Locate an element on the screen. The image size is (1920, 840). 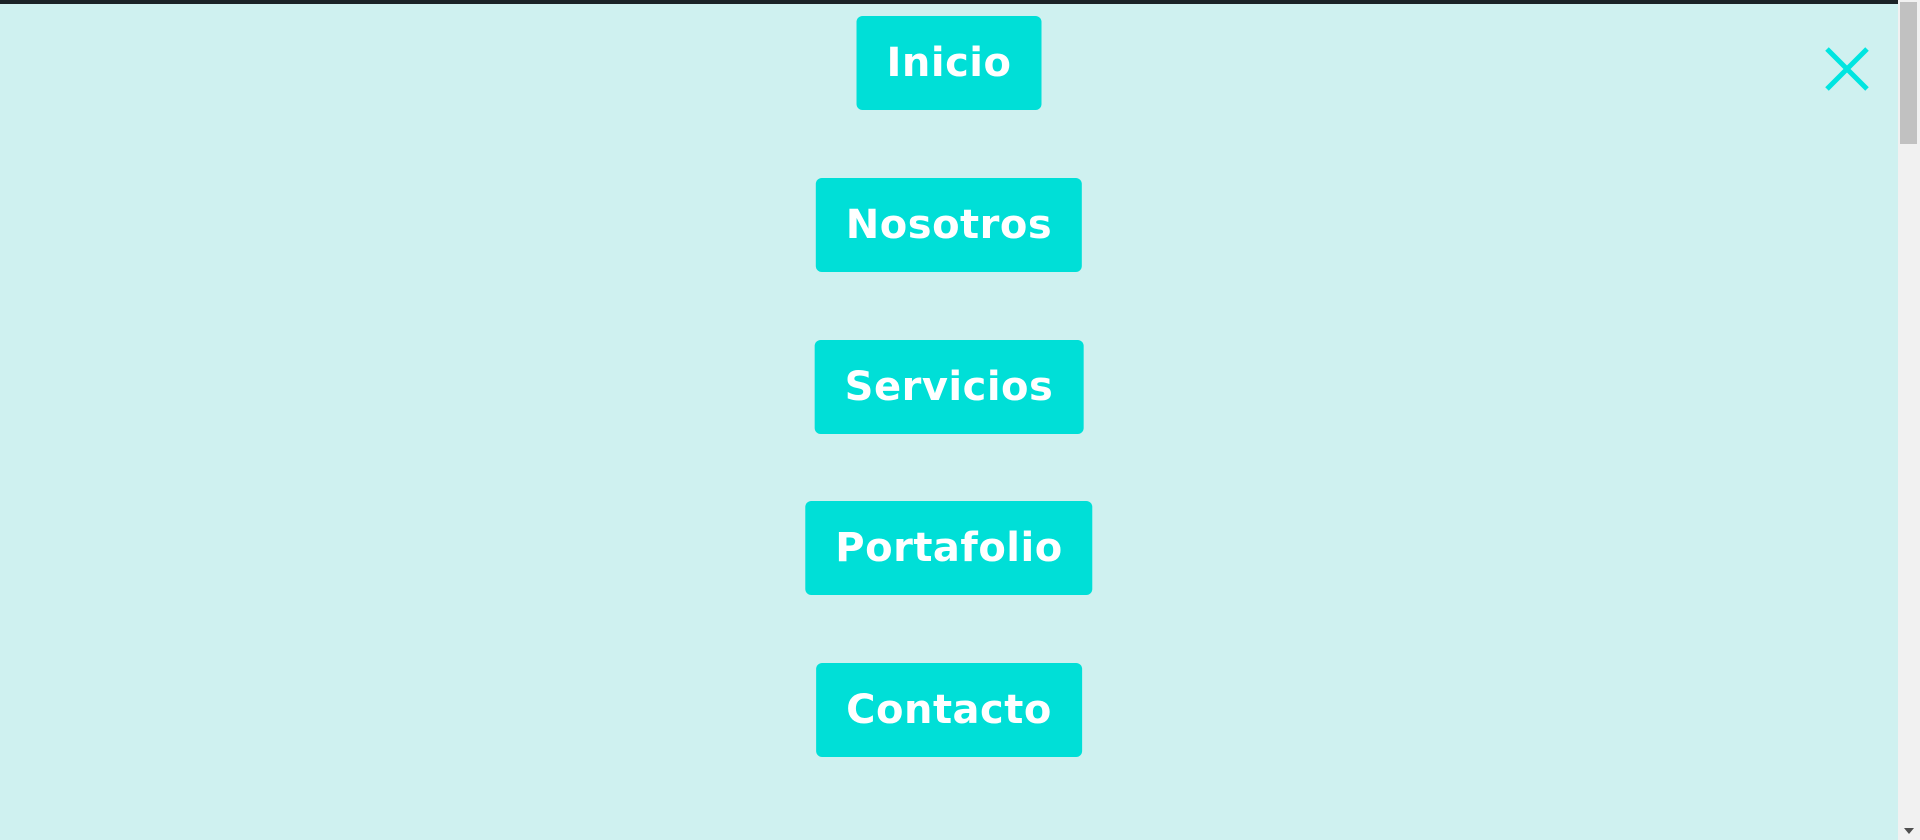
scroll-down-arrow-icon is located at coordinates (1909, 831).